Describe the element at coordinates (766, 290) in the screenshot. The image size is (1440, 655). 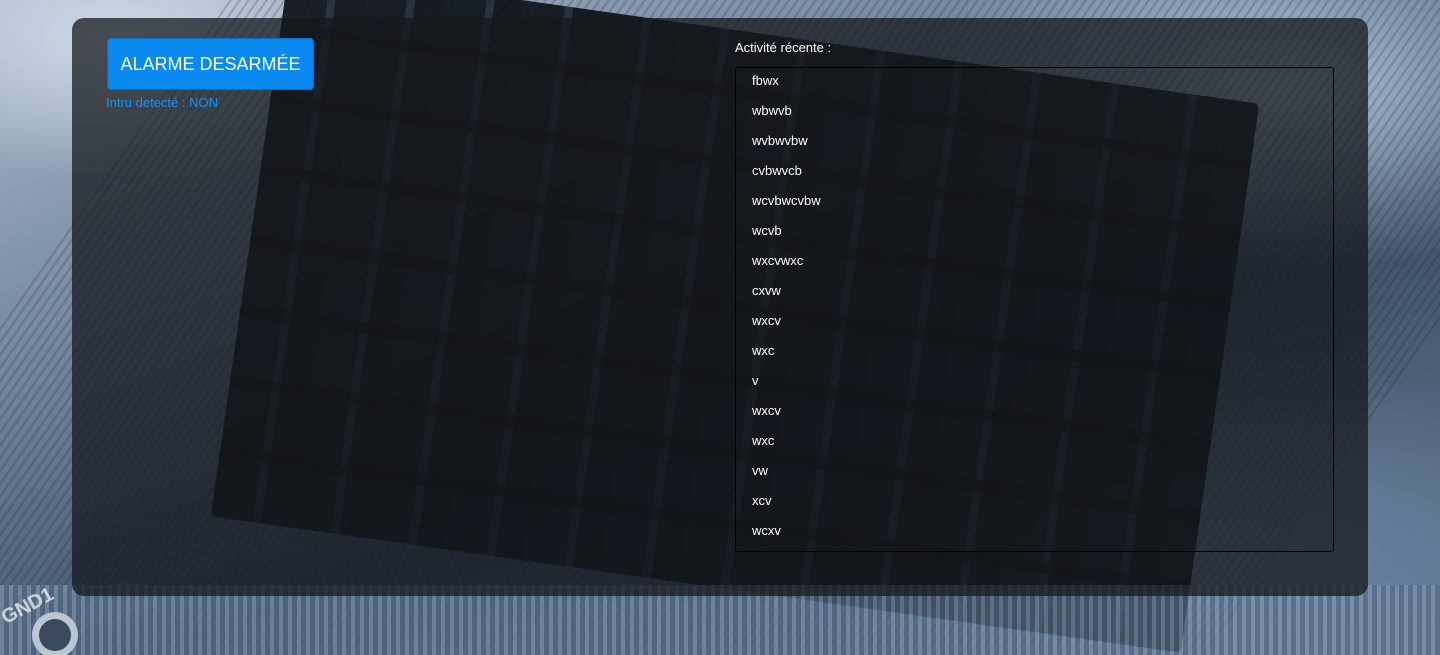
I see `activity-item: cxvw` at that location.